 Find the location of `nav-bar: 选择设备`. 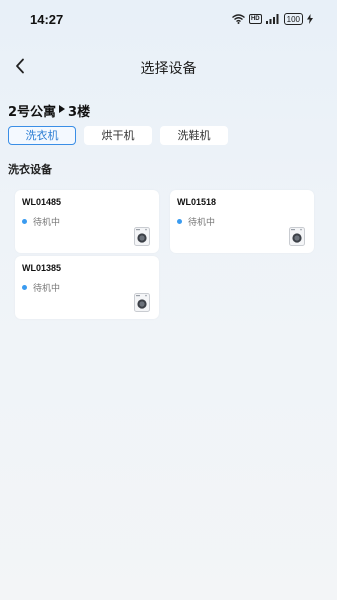

nav-bar: 选择设备 is located at coordinates (168, 68).